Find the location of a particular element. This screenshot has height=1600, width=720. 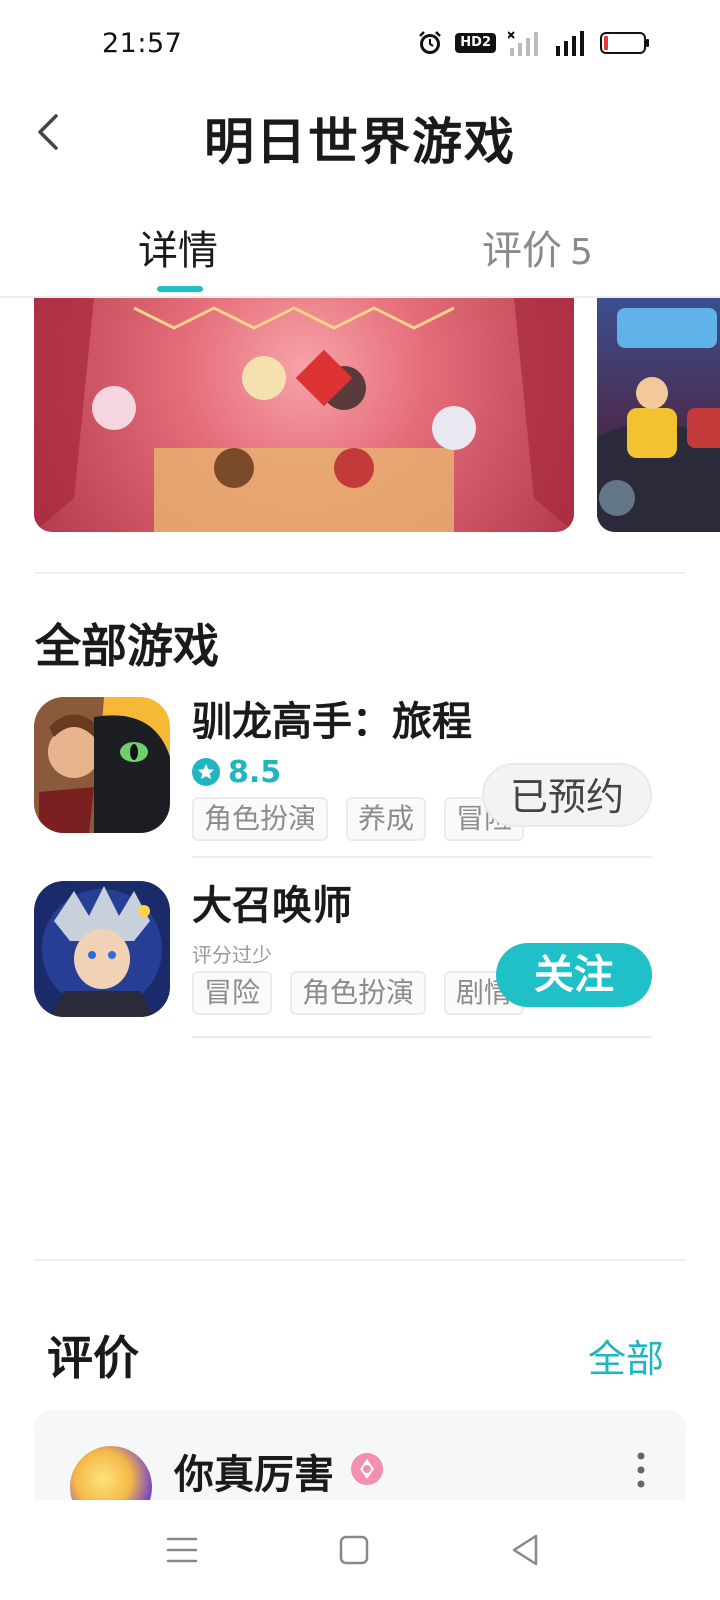

reserved-button: 已预约 is located at coordinates (567, 795).